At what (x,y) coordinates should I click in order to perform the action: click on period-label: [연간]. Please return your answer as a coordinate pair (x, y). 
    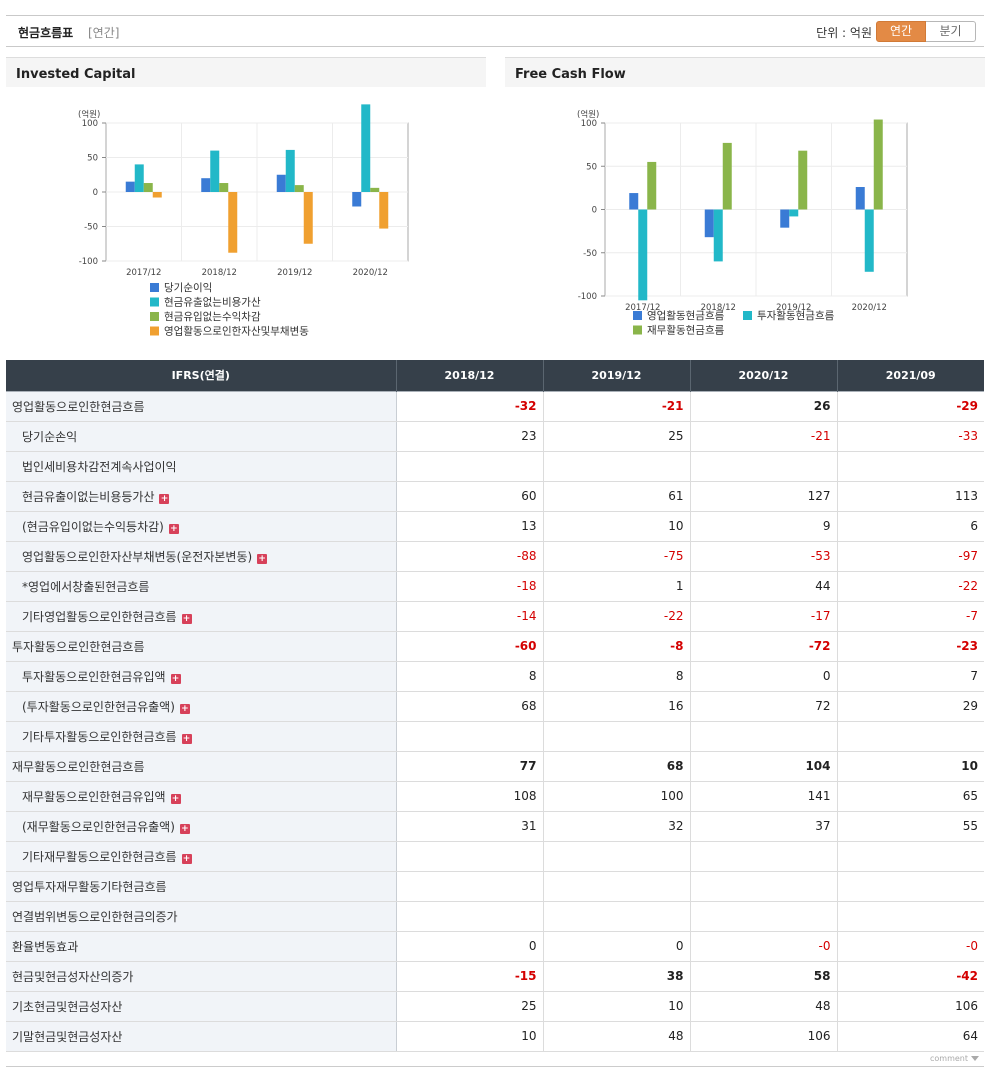
    Looking at the image, I should click on (104, 33).